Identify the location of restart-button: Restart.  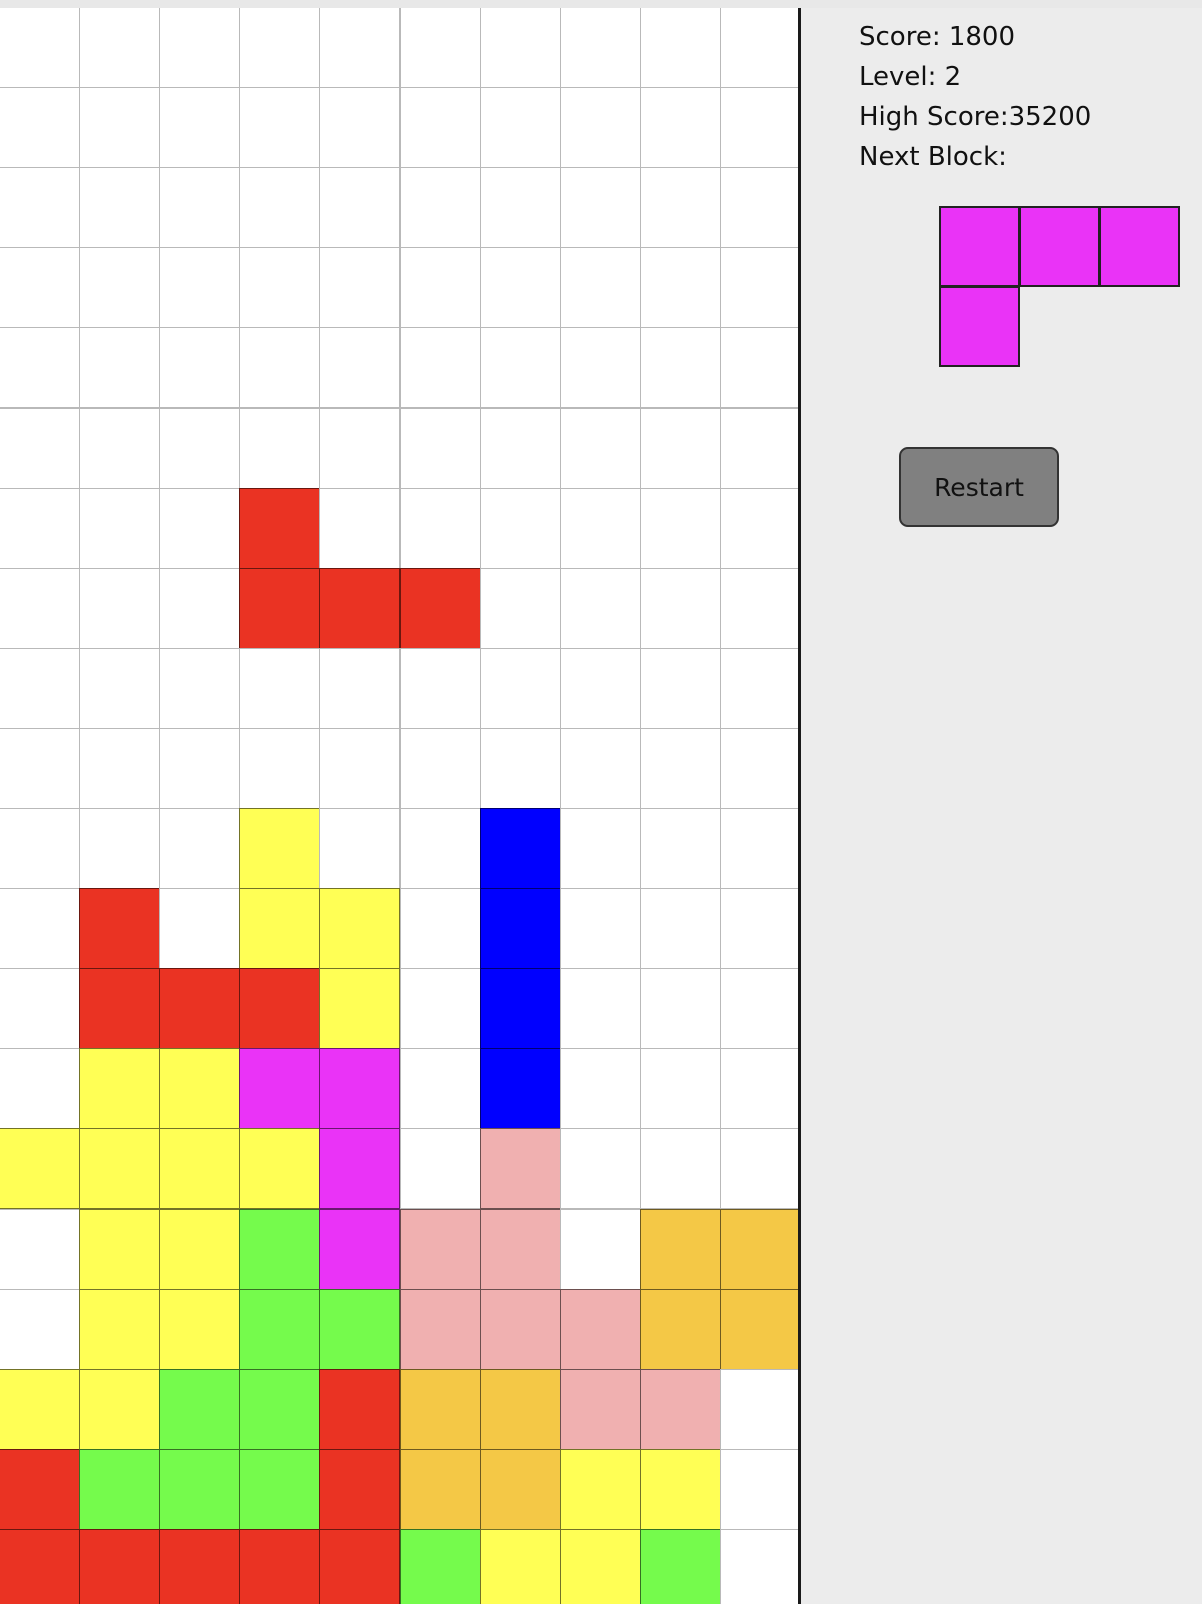
(979, 487).